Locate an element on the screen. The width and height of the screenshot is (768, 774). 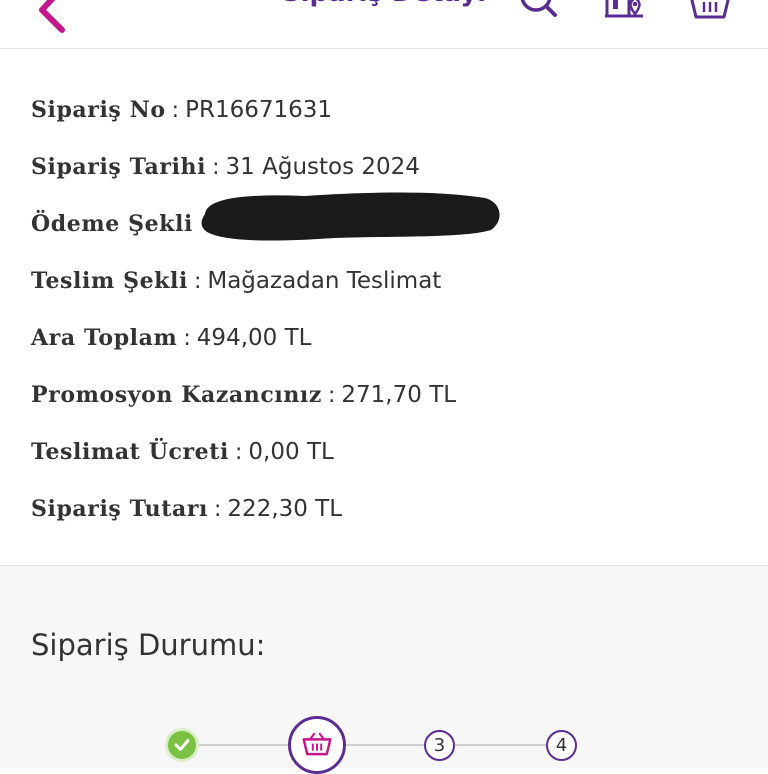
status-step-1-completed is located at coordinates (182, 745).